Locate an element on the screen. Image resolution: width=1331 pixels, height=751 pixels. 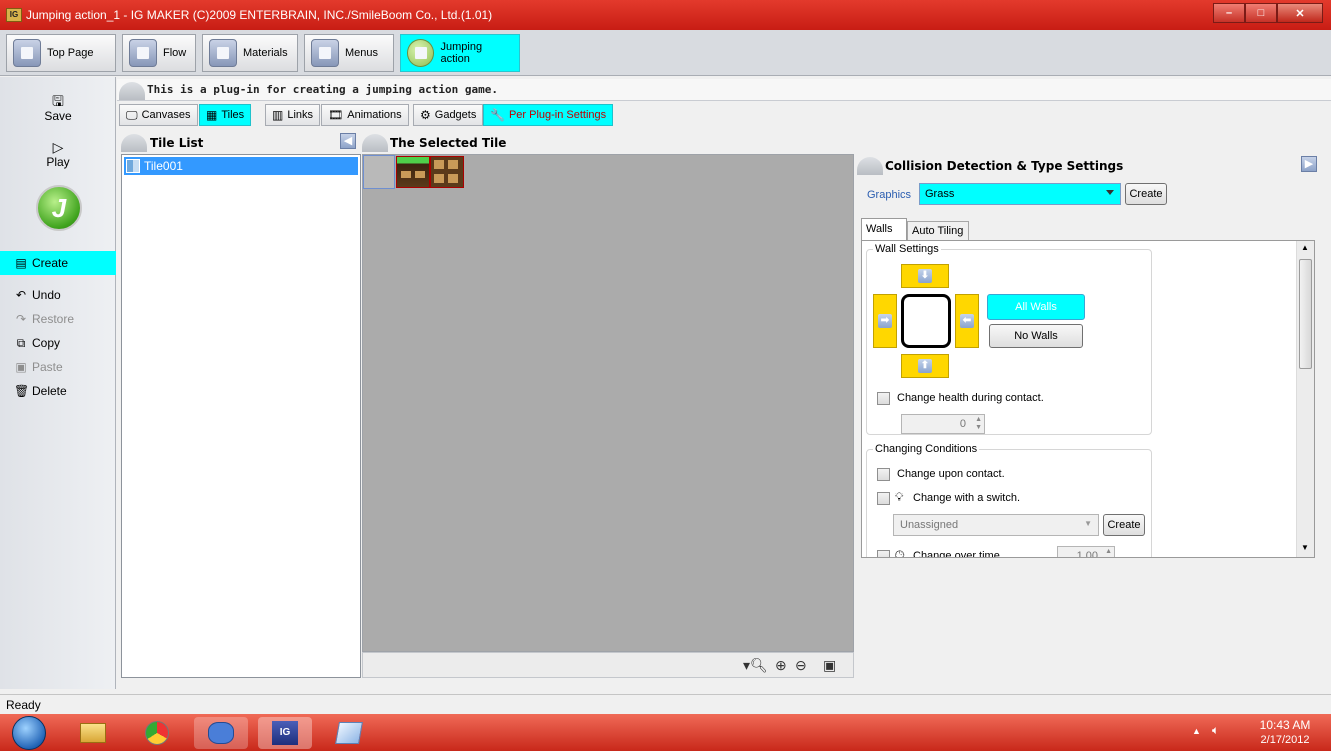
top-wall-button: ⬇ is located at coordinates (925, 276).